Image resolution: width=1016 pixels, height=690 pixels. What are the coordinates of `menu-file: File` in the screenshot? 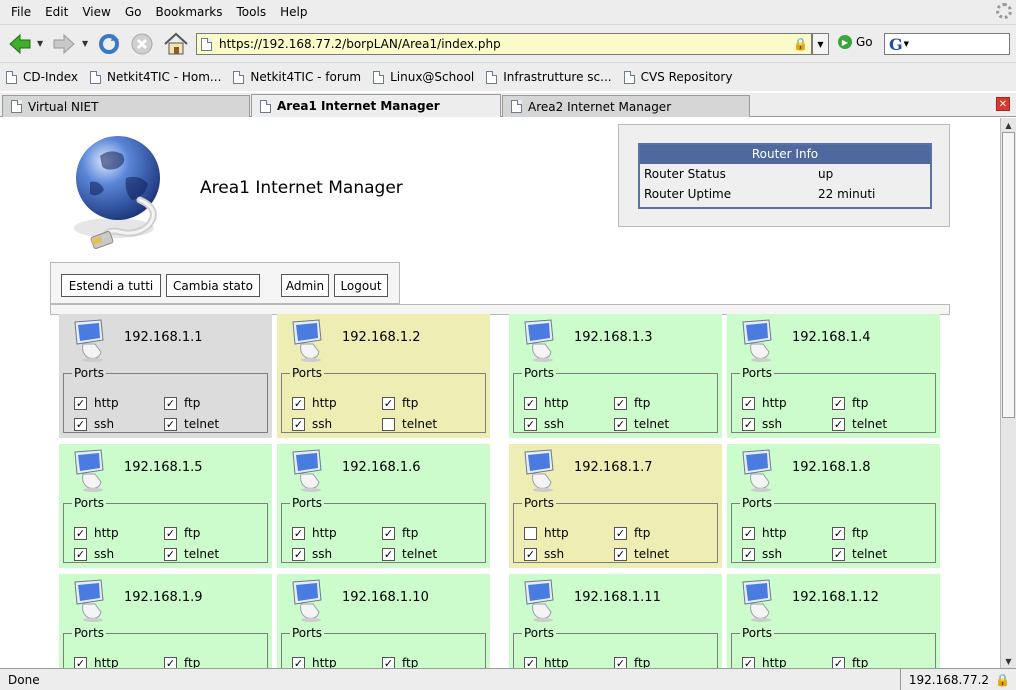 It's located at (21, 12).